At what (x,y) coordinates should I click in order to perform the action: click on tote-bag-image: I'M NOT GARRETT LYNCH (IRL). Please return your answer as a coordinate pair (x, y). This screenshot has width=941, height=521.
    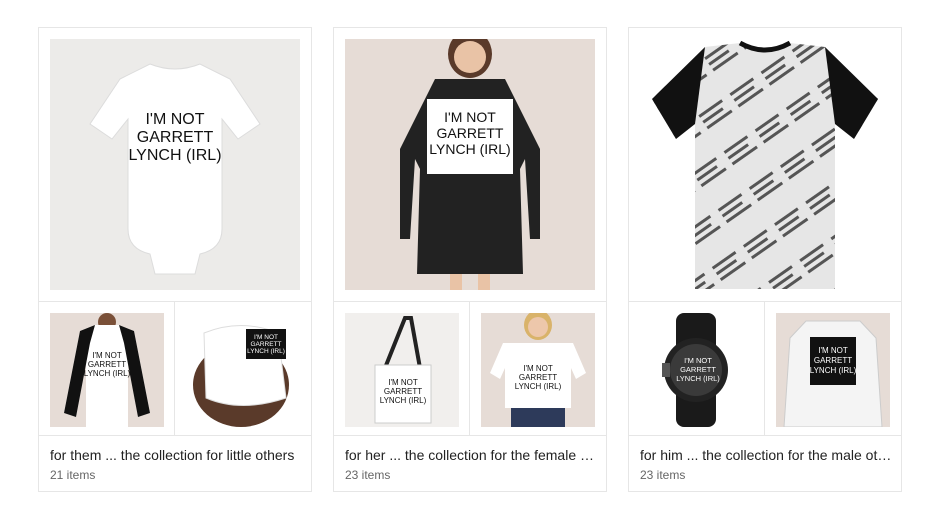
    Looking at the image, I should click on (402, 370).